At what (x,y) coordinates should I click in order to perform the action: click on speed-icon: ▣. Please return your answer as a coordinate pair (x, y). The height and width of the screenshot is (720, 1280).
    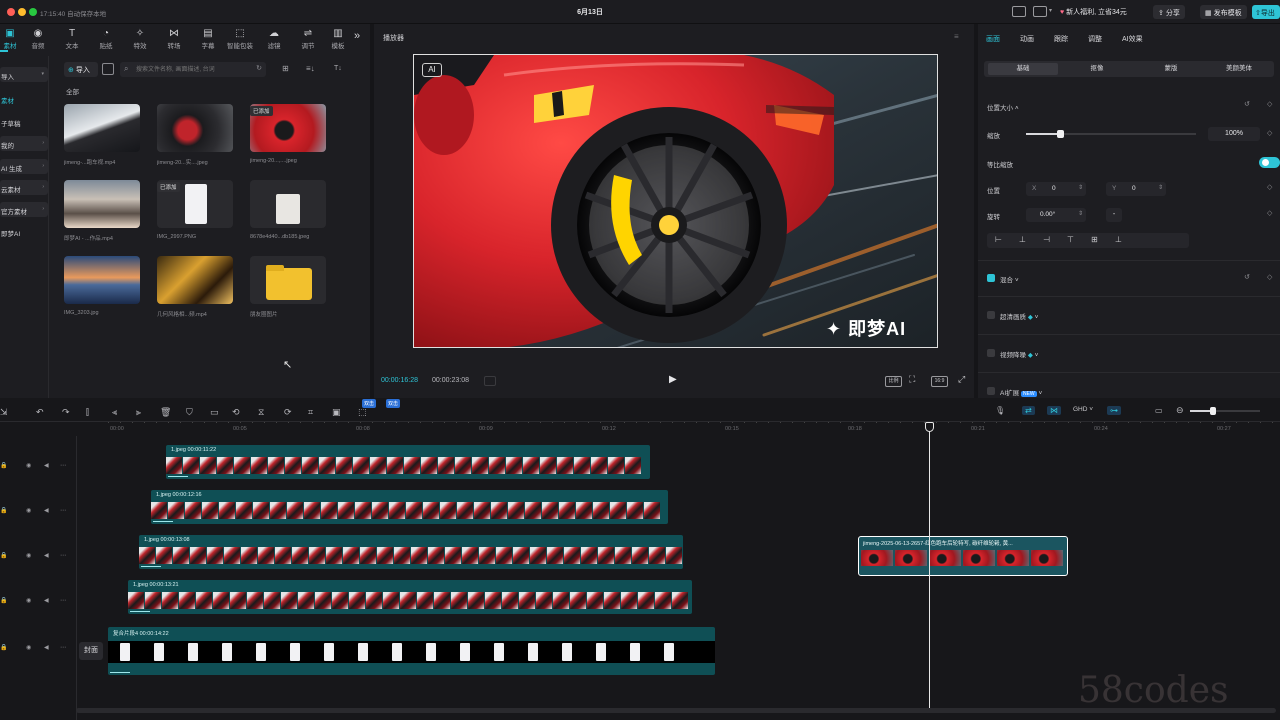
    Looking at the image, I should click on (336, 412).